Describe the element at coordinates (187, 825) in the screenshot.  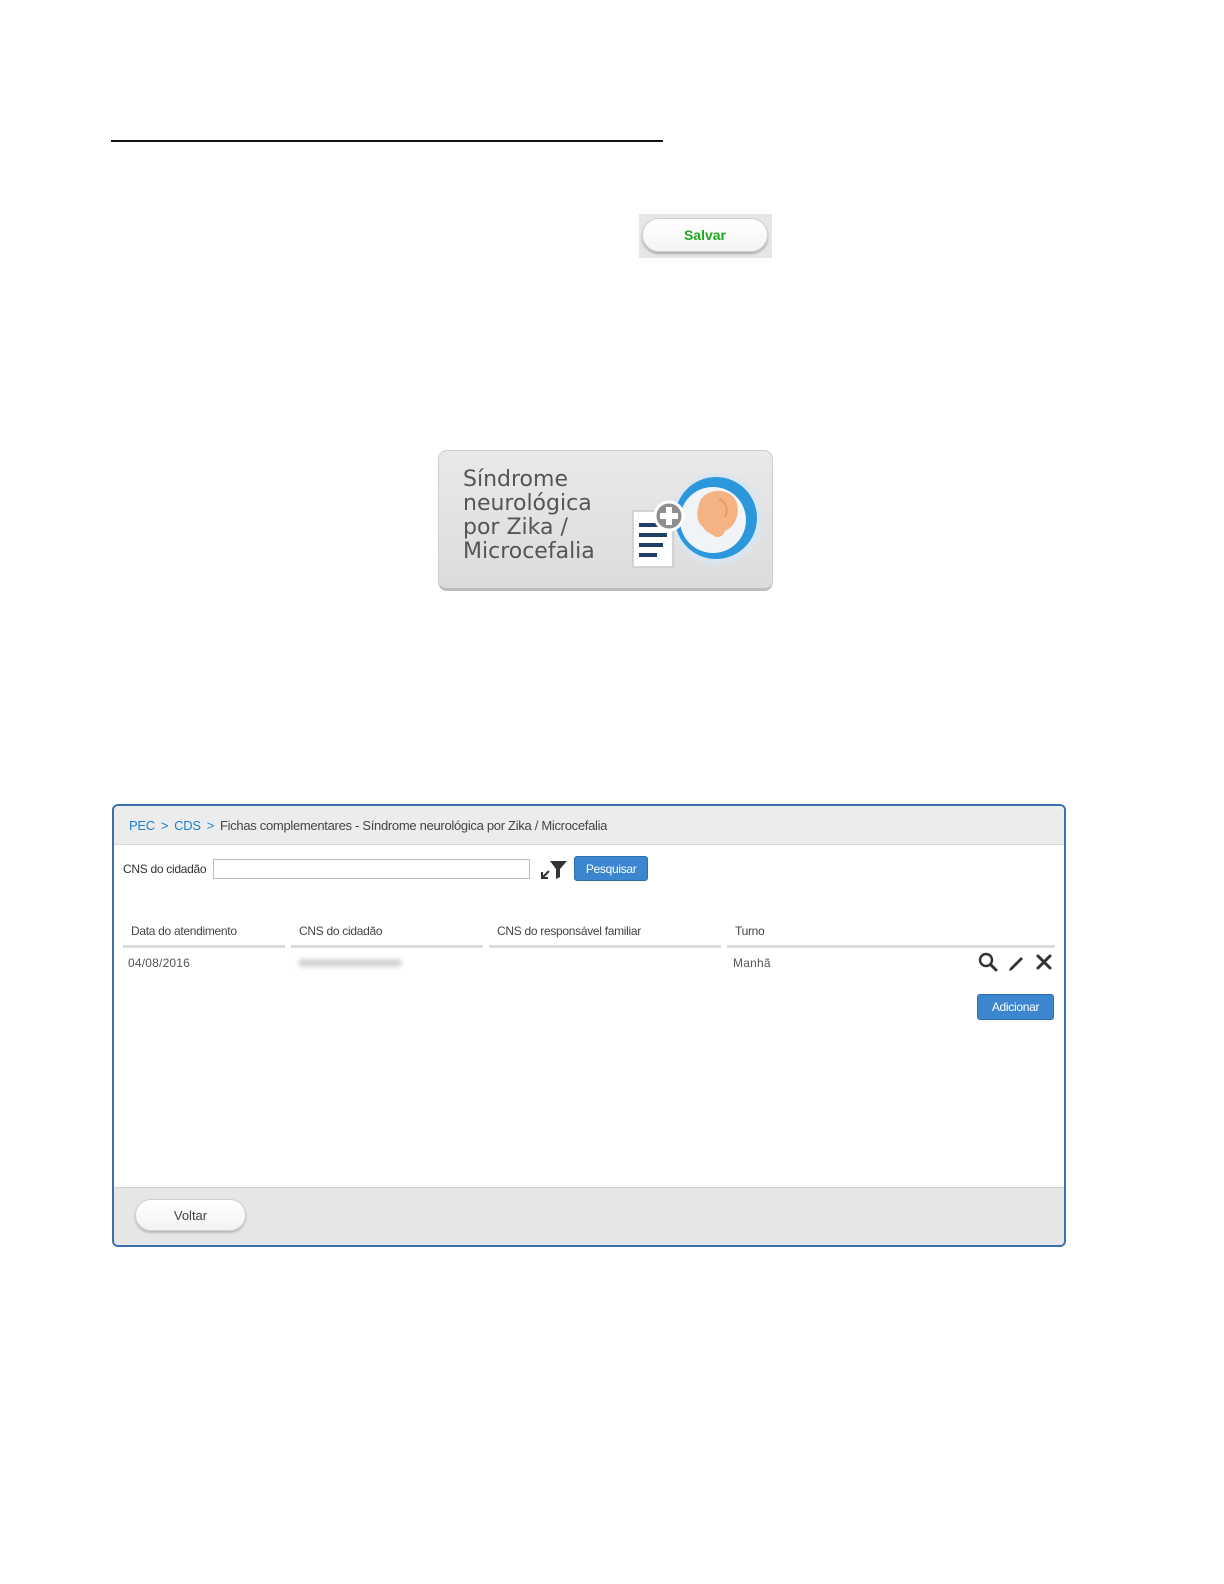
I see `breadcrumb-link-cds: CDS` at that location.